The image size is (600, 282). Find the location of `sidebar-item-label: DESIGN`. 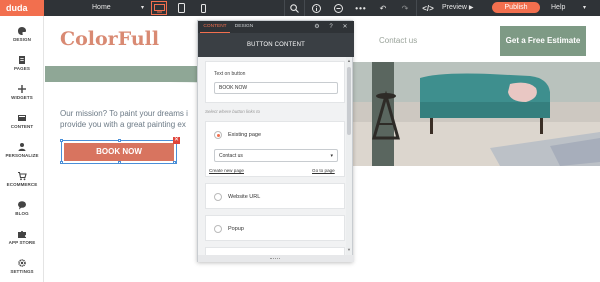

sidebar-item-label: DESIGN is located at coordinates (22, 39).